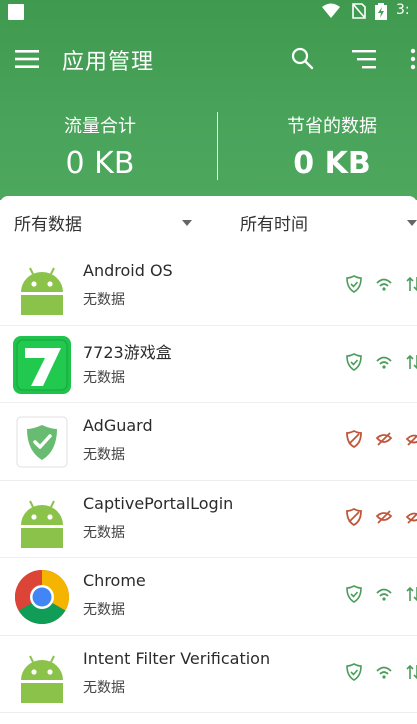 This screenshot has width=417, height=724. What do you see at coordinates (403, 10) in the screenshot?
I see `clock: 3:` at bounding box center [403, 10].